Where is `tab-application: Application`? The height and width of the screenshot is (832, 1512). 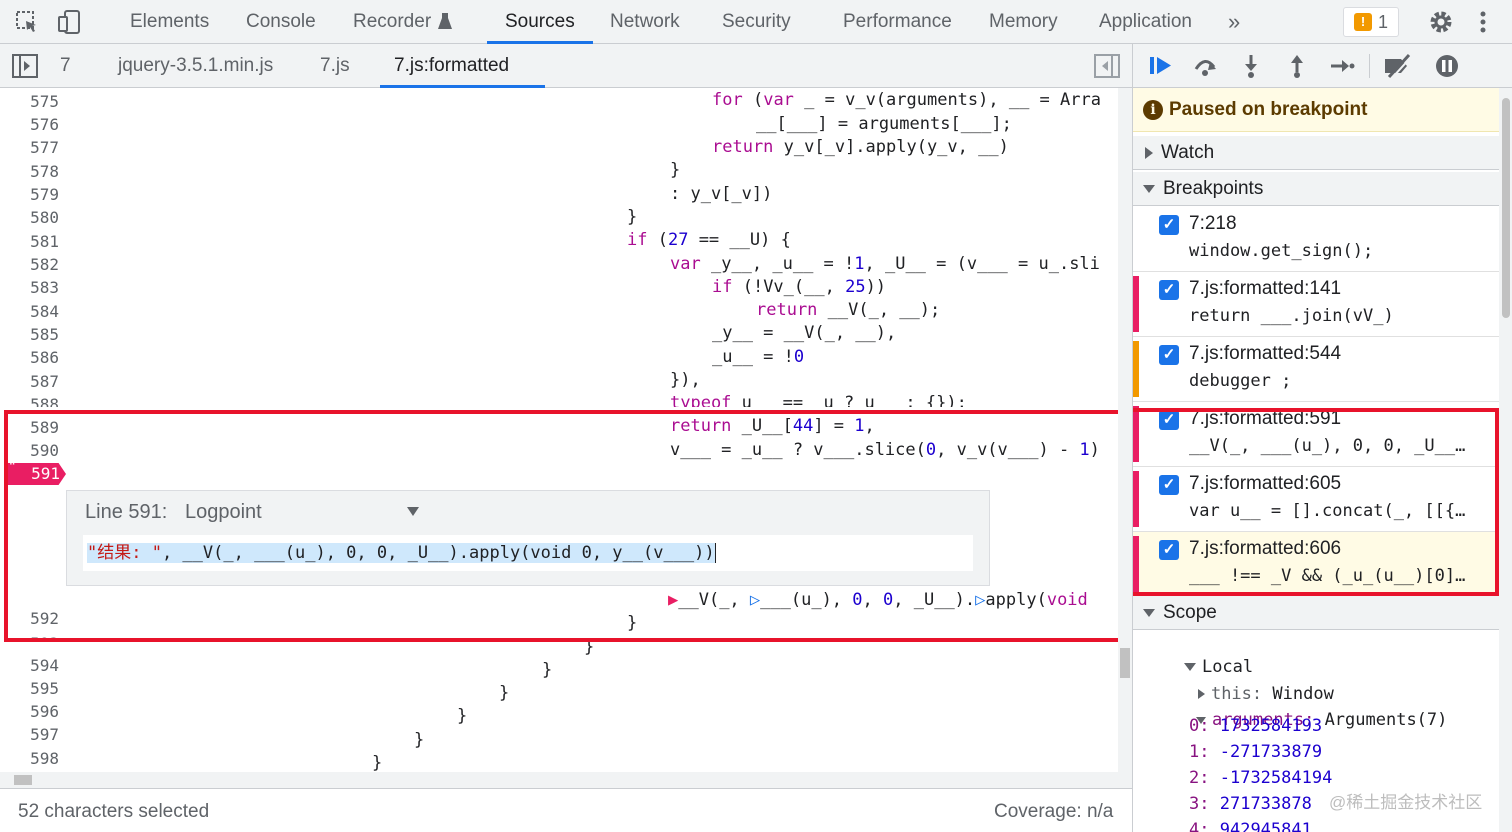 tab-application: Application is located at coordinates (1145, 22).